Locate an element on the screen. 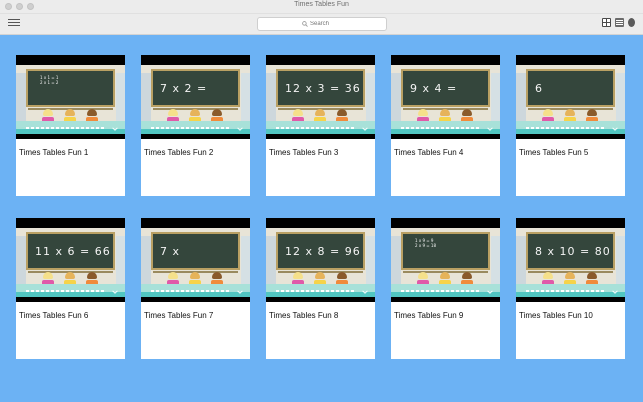 The height and width of the screenshot is (402, 643). classroom-scene: 12 x 3 = 36 is located at coordinates (320, 99).